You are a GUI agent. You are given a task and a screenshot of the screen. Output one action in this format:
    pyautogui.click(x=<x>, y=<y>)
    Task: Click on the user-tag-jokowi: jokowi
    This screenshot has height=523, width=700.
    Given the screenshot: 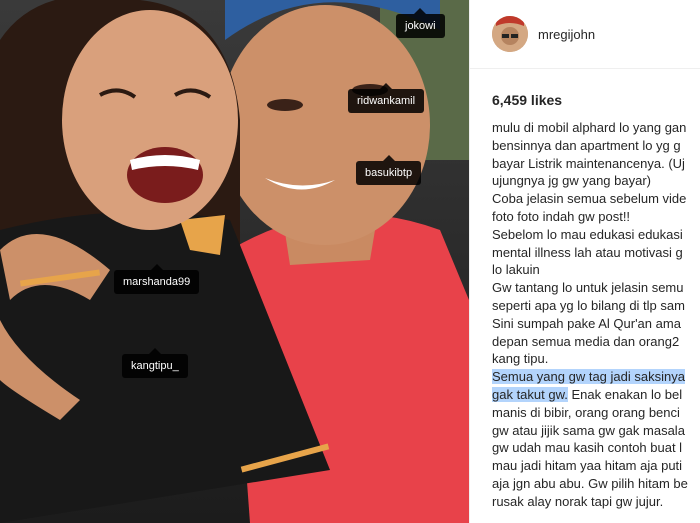 What is the action you would take?
    pyautogui.click(x=420, y=23)
    